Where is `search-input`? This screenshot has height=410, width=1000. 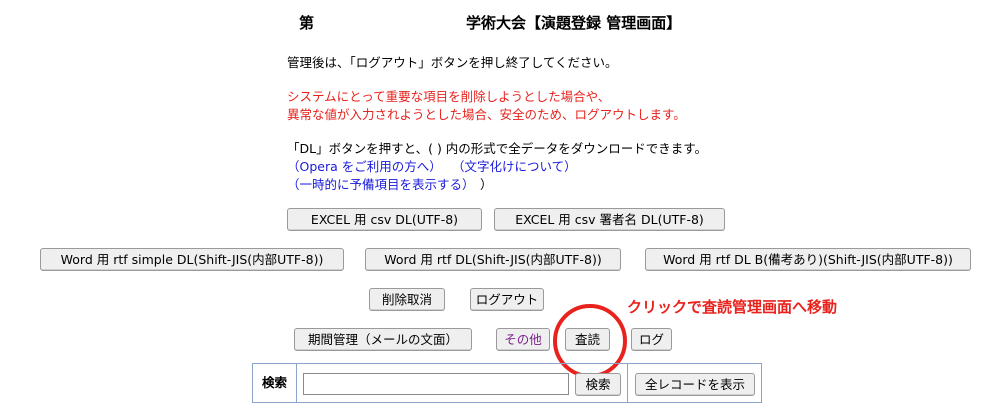
search-input is located at coordinates (436, 384).